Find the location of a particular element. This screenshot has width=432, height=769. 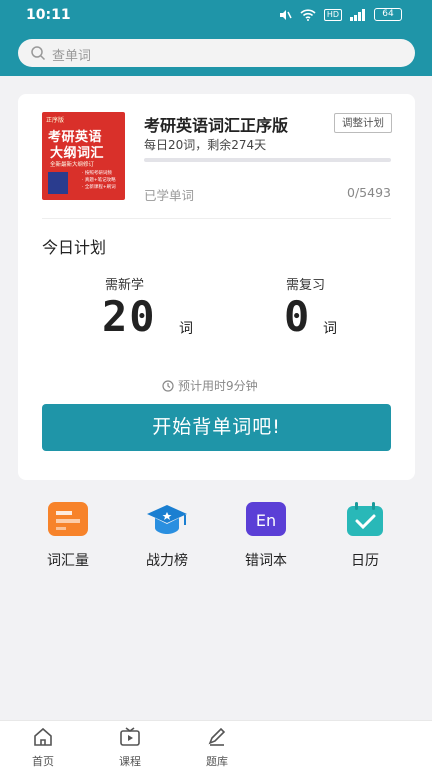

cover-badge: 正序版 is located at coordinates (55, 120).